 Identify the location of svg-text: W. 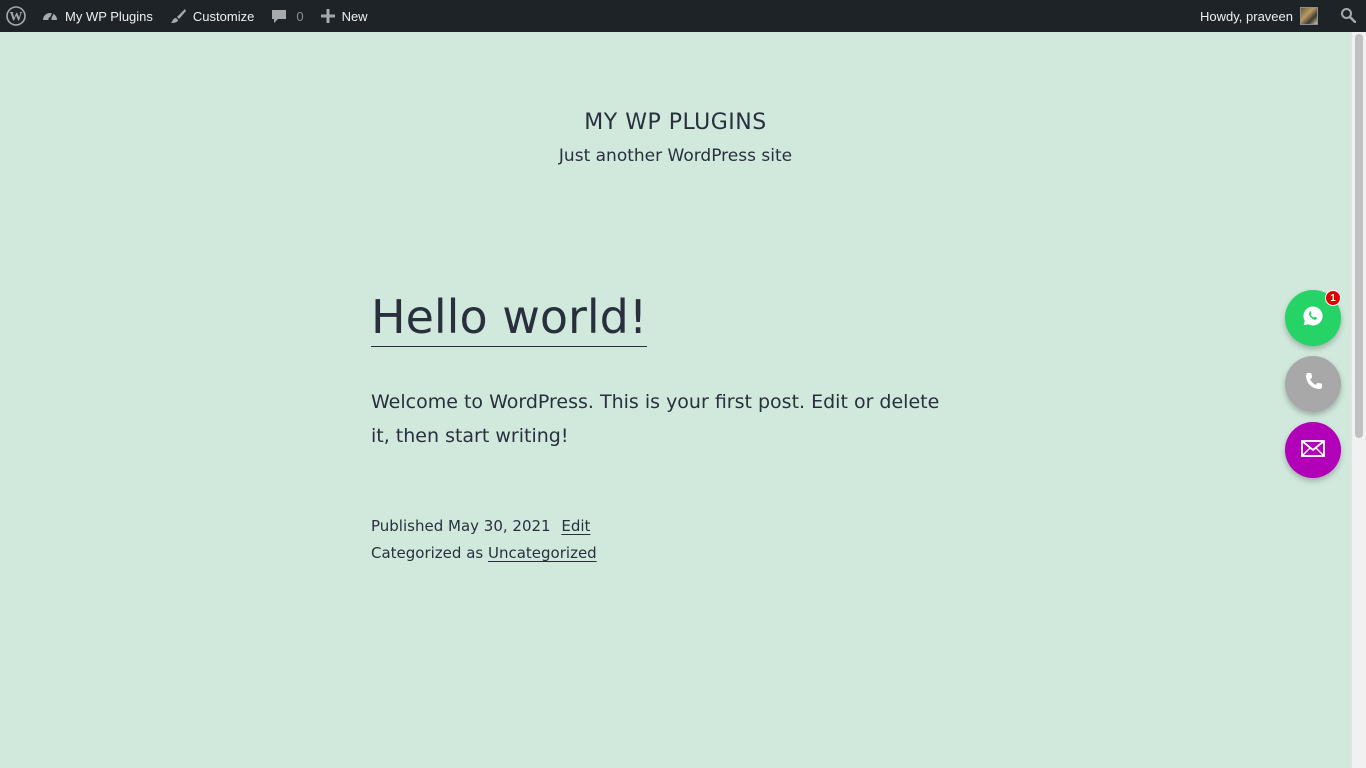
(16, 16).